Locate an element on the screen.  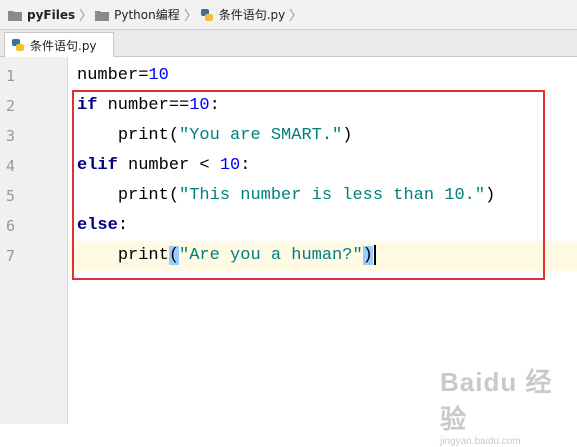
code-line-6: else: is located at coordinates (102, 226).